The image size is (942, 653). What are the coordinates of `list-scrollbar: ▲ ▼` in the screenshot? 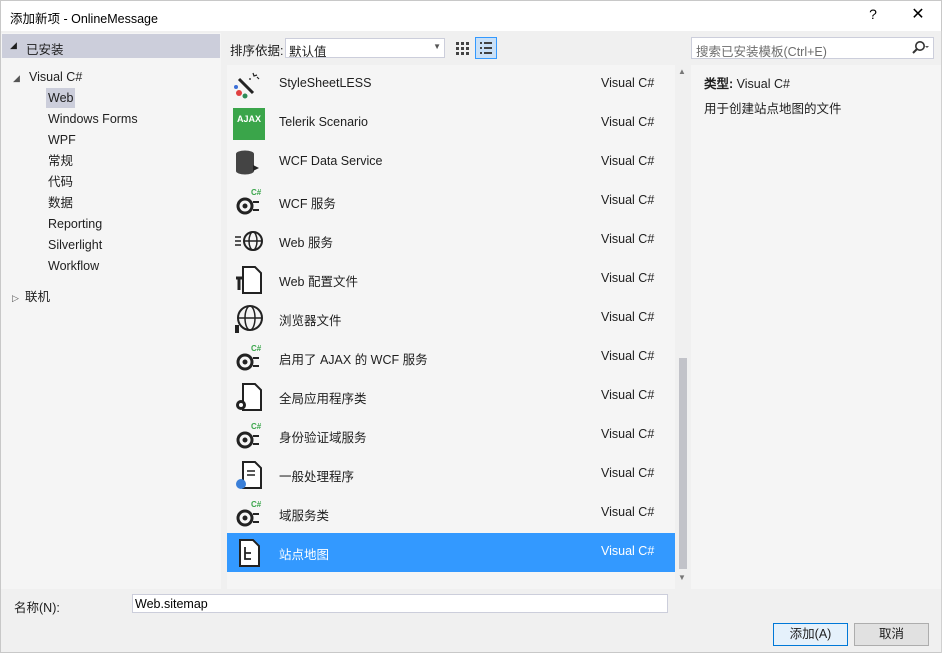 It's located at (683, 327).